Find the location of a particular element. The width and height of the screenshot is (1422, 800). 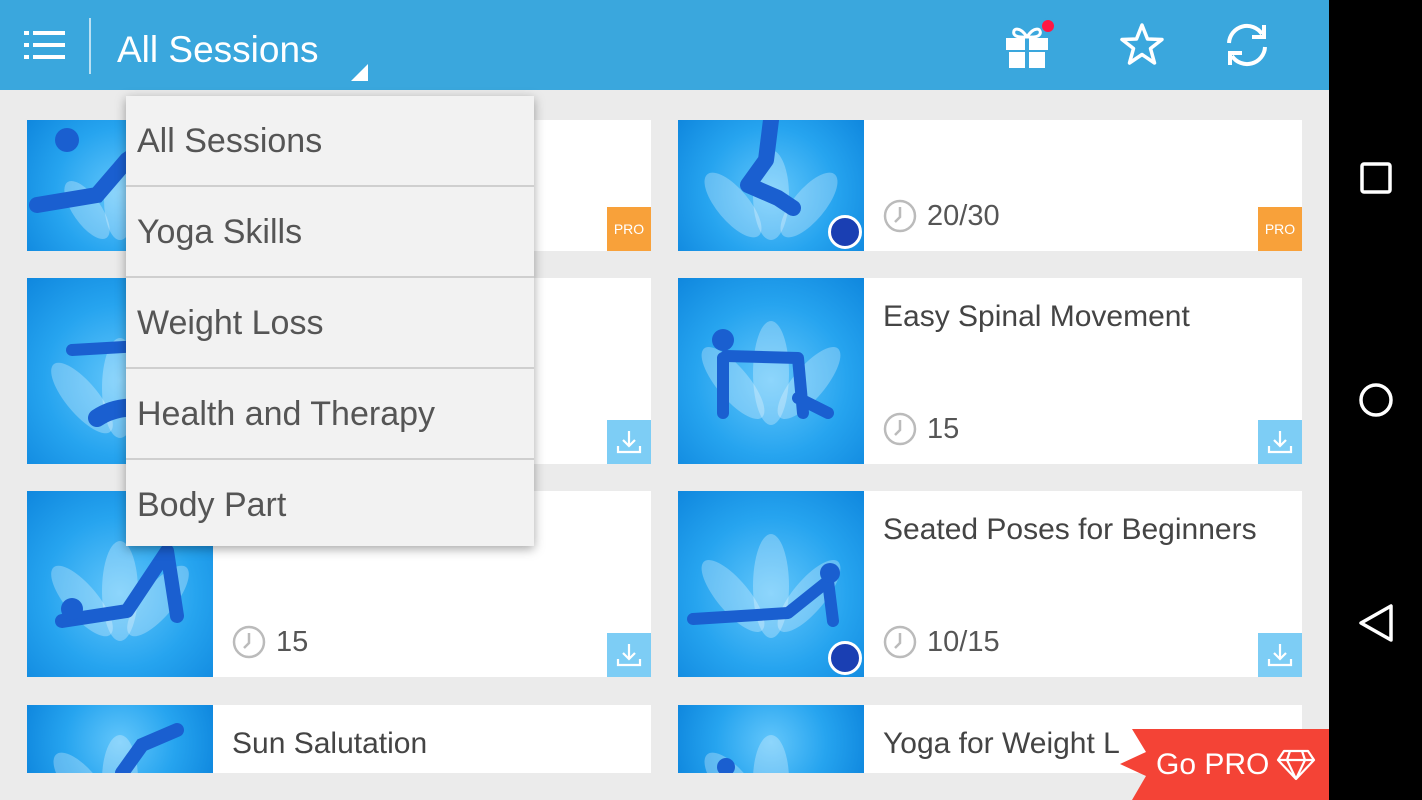

home-icon is located at coordinates (1376, 400).